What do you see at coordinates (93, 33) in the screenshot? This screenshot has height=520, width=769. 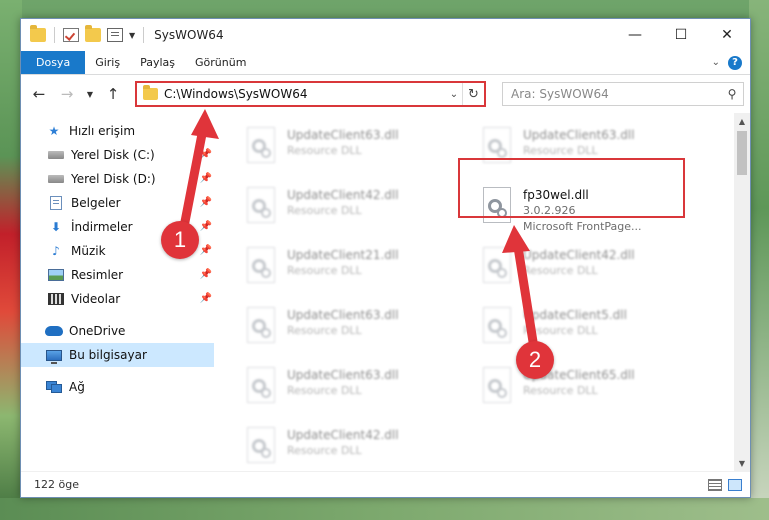 I see `new-folder-icon` at bounding box center [93, 33].